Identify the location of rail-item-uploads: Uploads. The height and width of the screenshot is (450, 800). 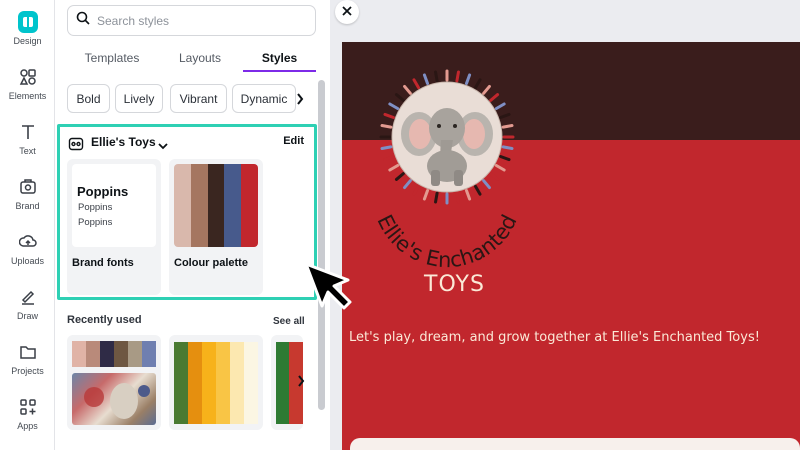
(27, 253).